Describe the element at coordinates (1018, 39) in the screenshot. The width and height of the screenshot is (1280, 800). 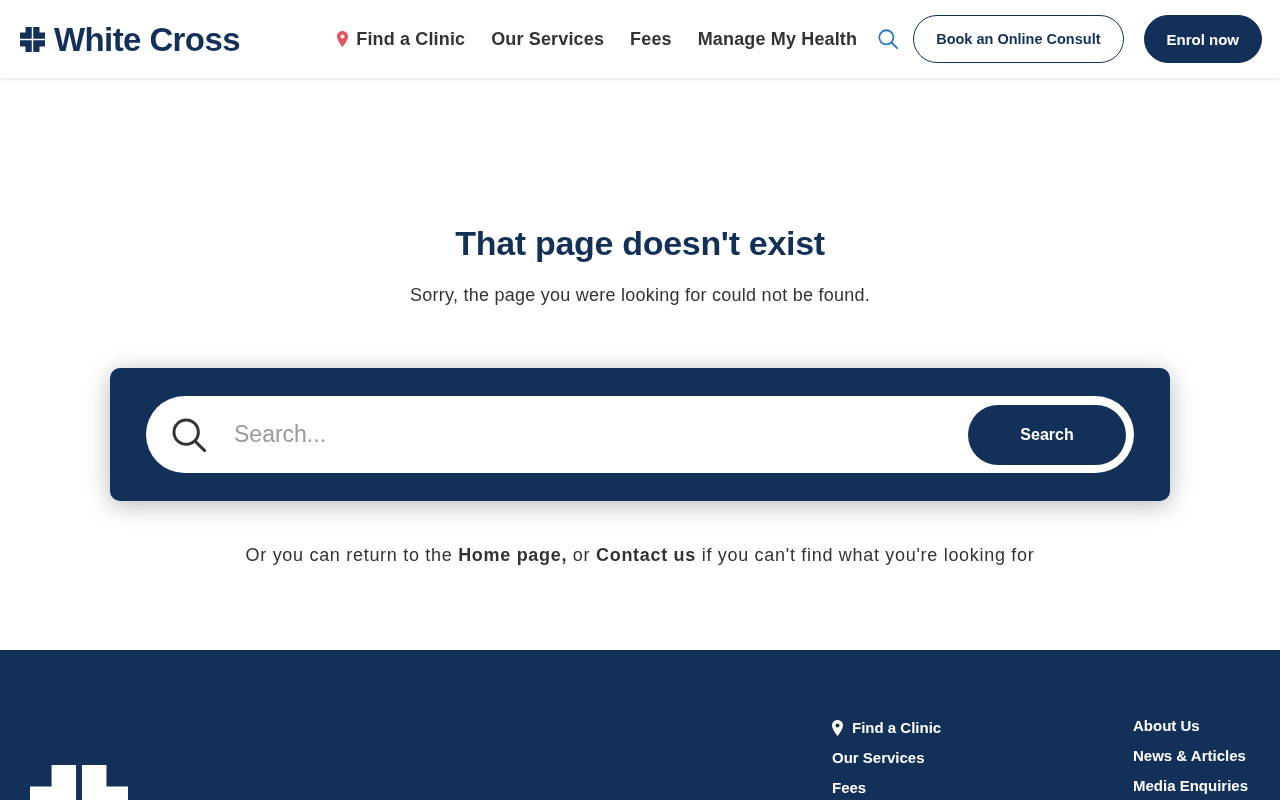
I see `consult-button: Book an Online Consult` at that location.